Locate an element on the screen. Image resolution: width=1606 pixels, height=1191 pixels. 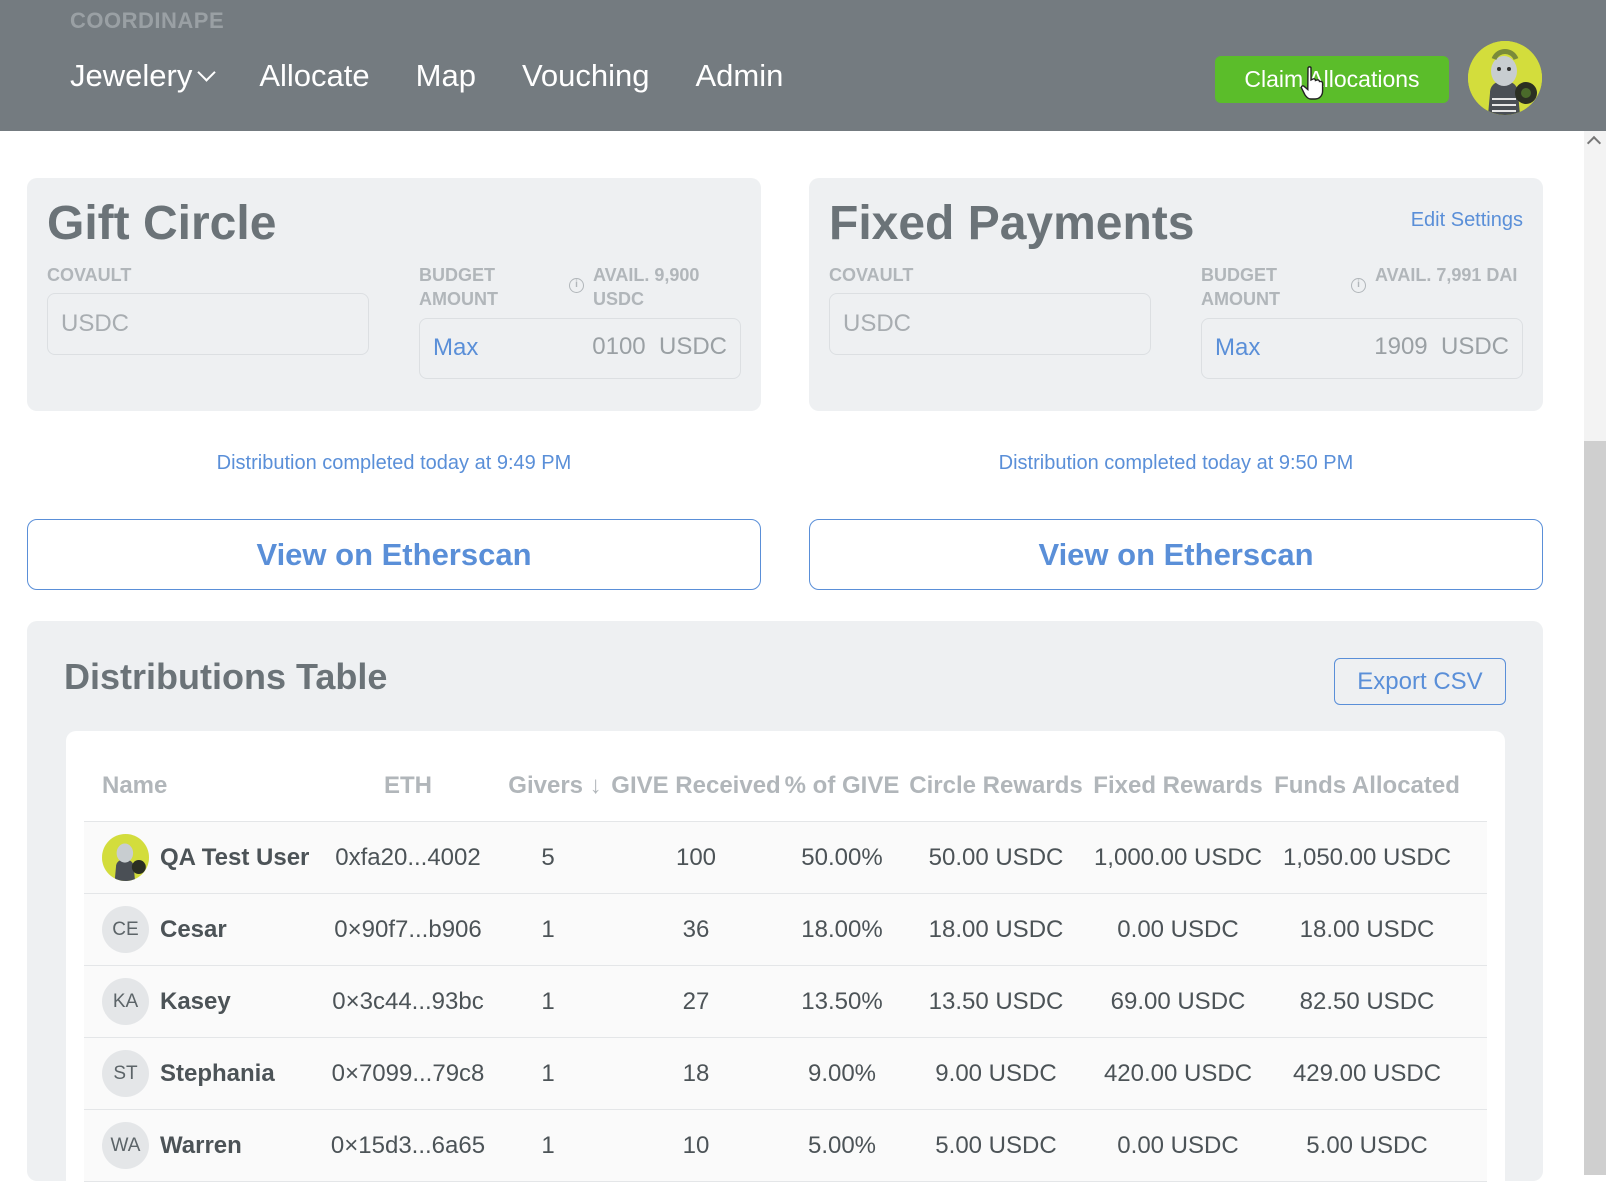
avatar: WA is located at coordinates (125, 1145).